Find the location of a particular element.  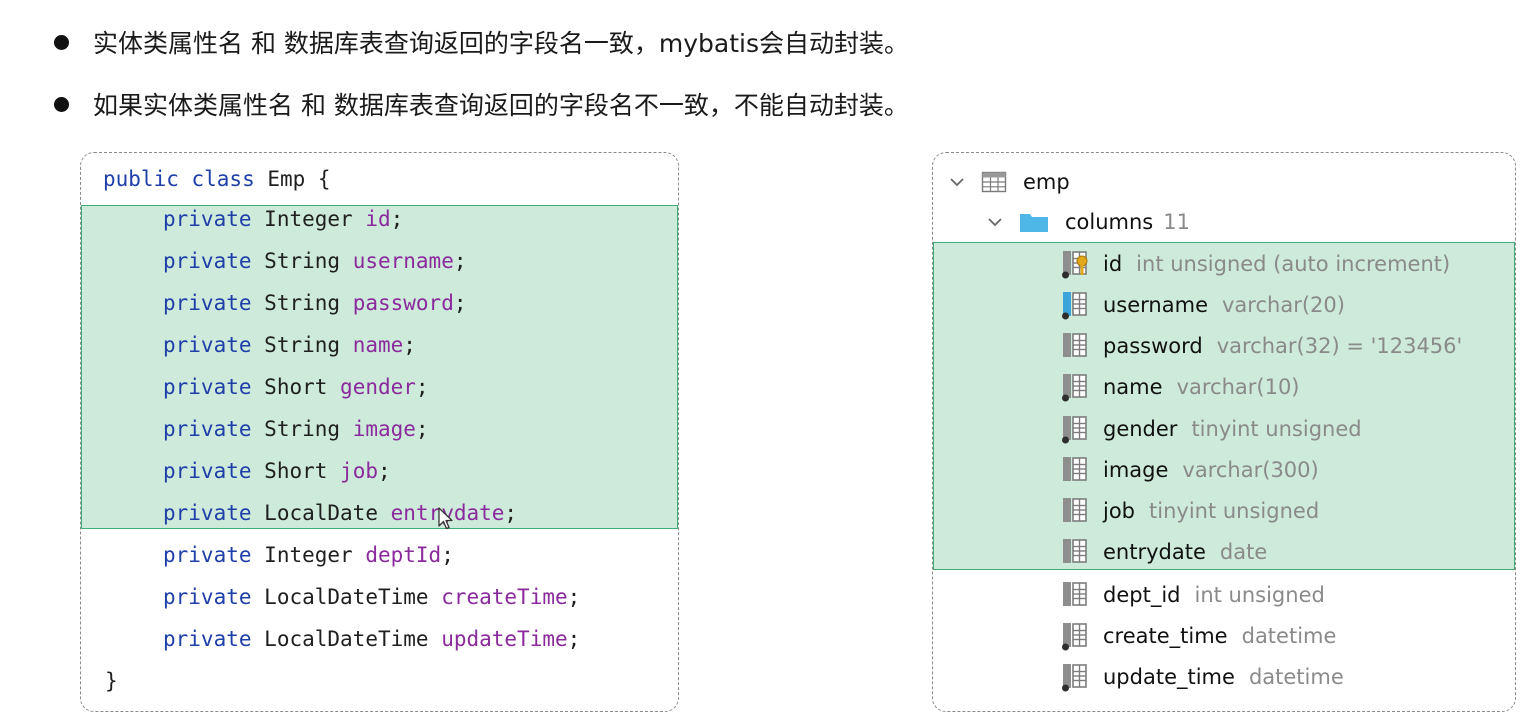

field-declaration: private Short gender; is located at coordinates (296, 387).